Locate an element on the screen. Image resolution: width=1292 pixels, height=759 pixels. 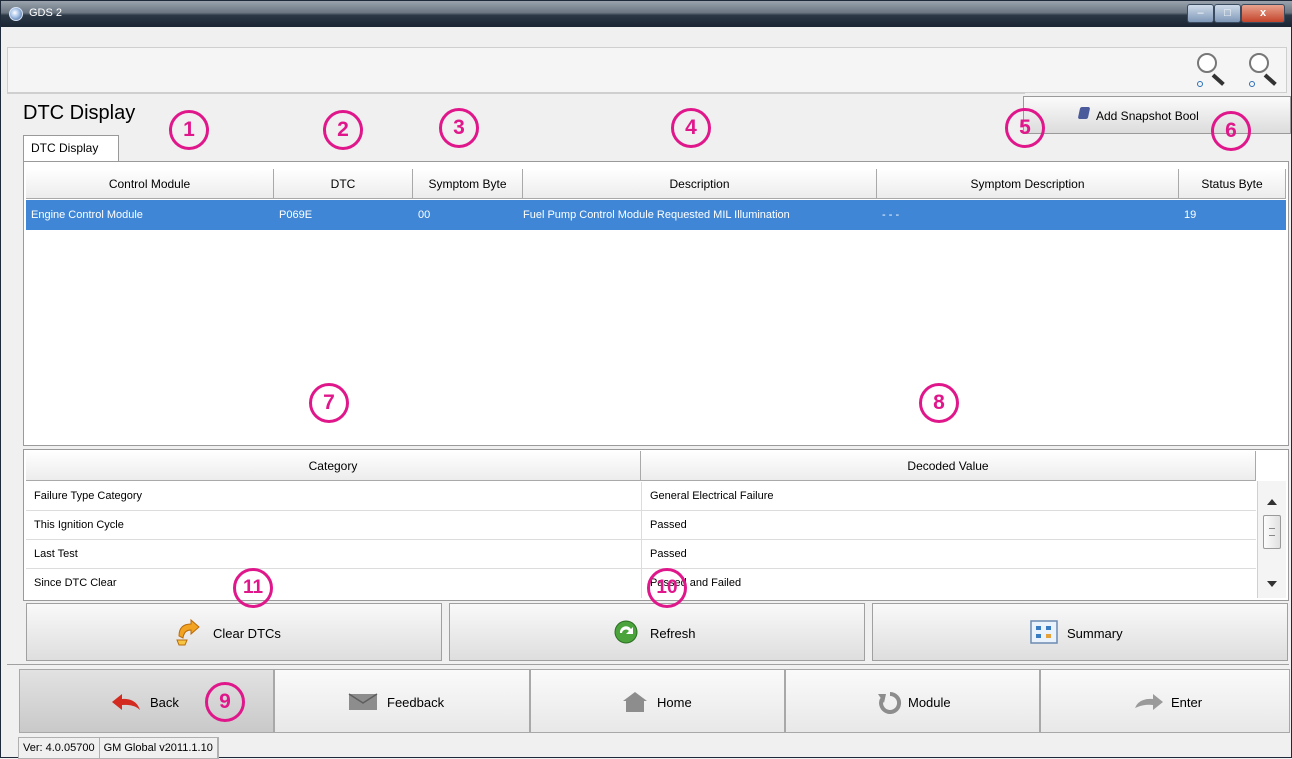
enter-button: Enter is located at coordinates (1165, 701).